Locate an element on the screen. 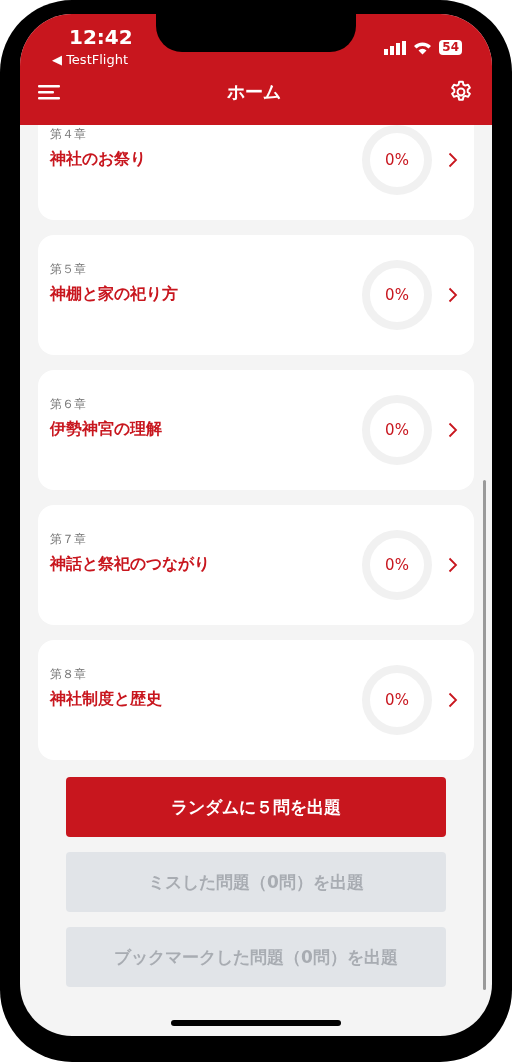 The height and width of the screenshot is (1062, 512). signal-icon is located at coordinates (395, 47).